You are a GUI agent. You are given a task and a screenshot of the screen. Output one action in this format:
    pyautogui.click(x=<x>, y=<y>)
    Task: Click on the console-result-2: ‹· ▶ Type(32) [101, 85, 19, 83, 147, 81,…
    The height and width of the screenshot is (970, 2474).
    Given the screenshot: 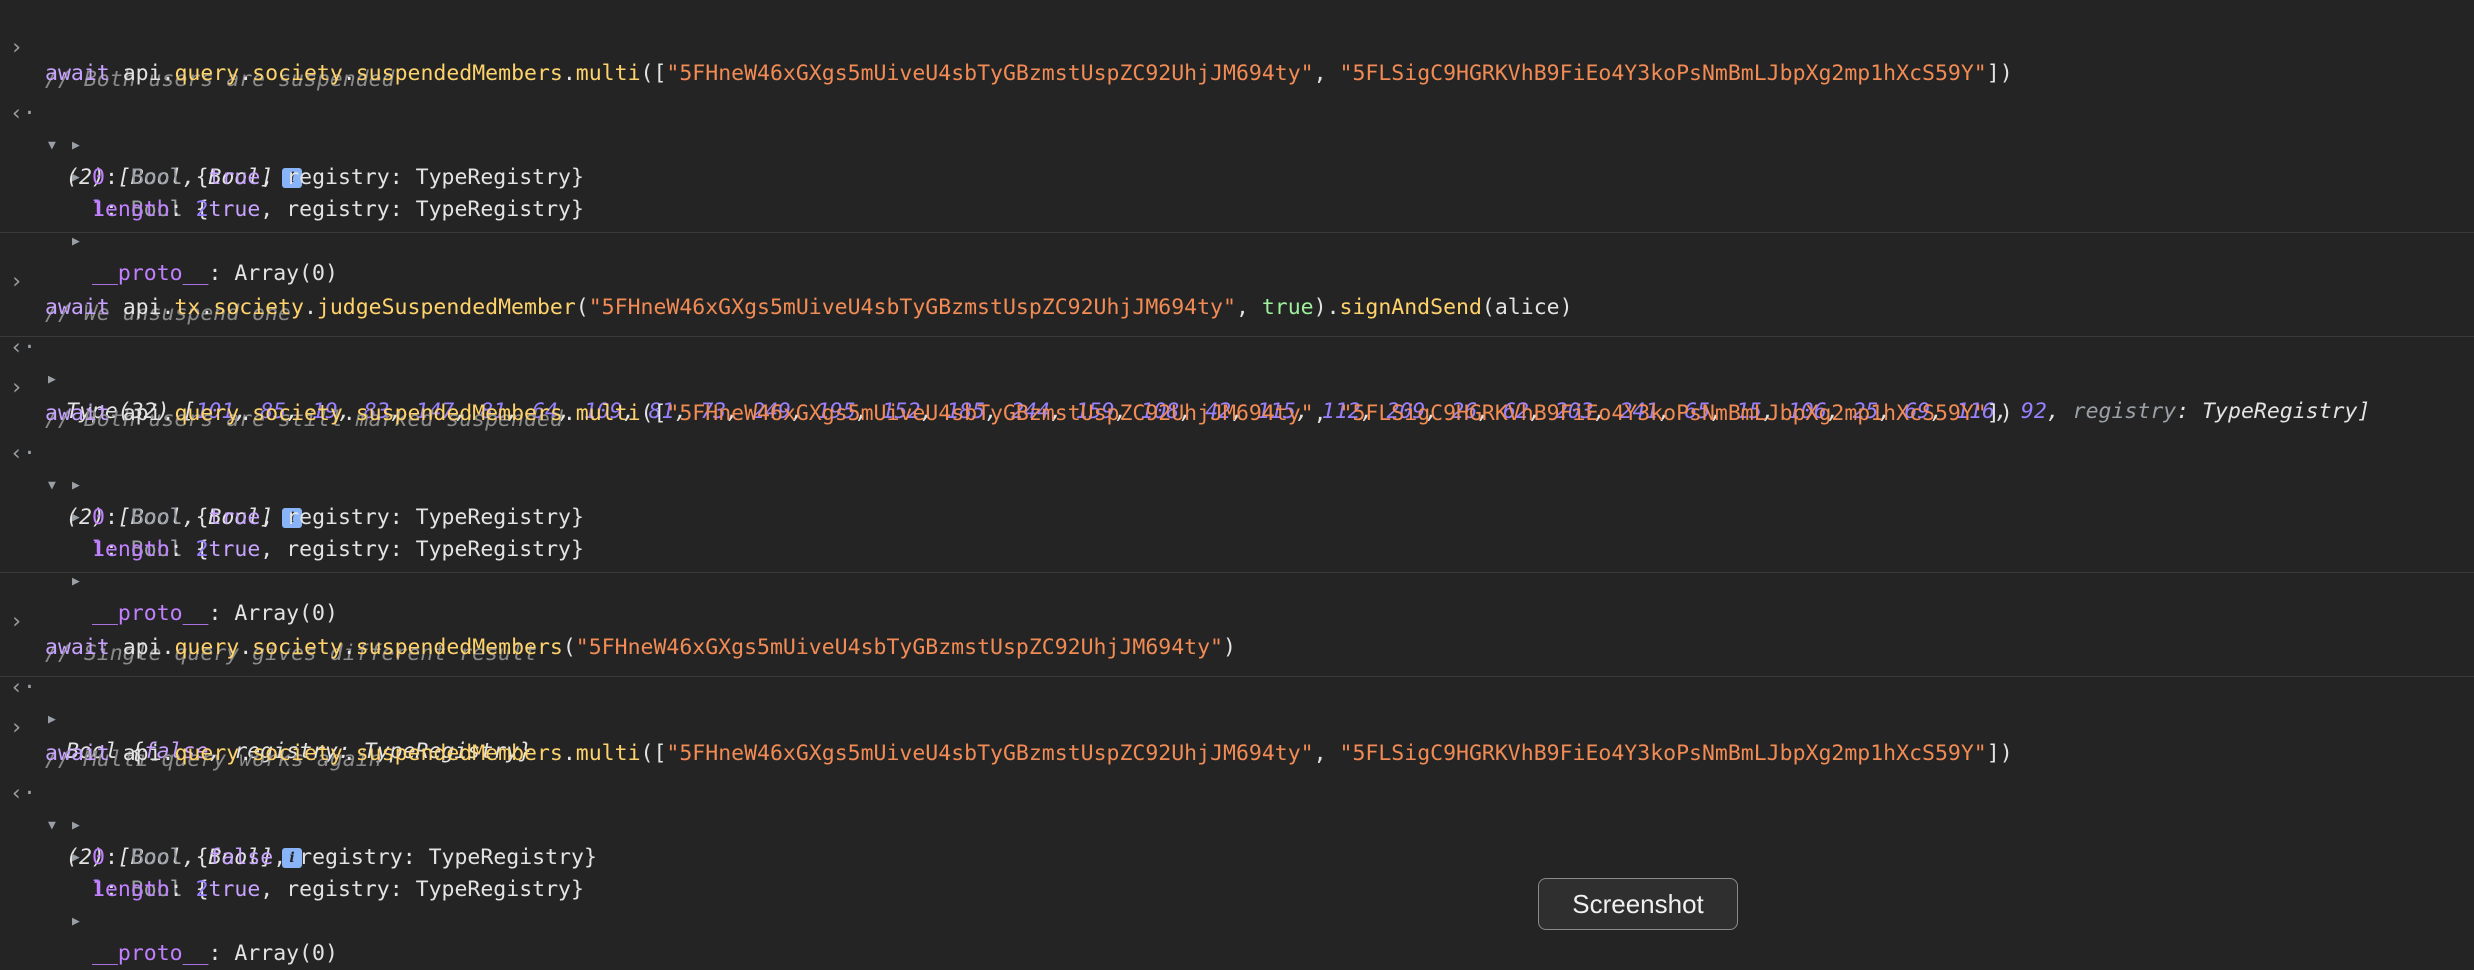 What is the action you would take?
    pyautogui.click(x=1185, y=362)
    